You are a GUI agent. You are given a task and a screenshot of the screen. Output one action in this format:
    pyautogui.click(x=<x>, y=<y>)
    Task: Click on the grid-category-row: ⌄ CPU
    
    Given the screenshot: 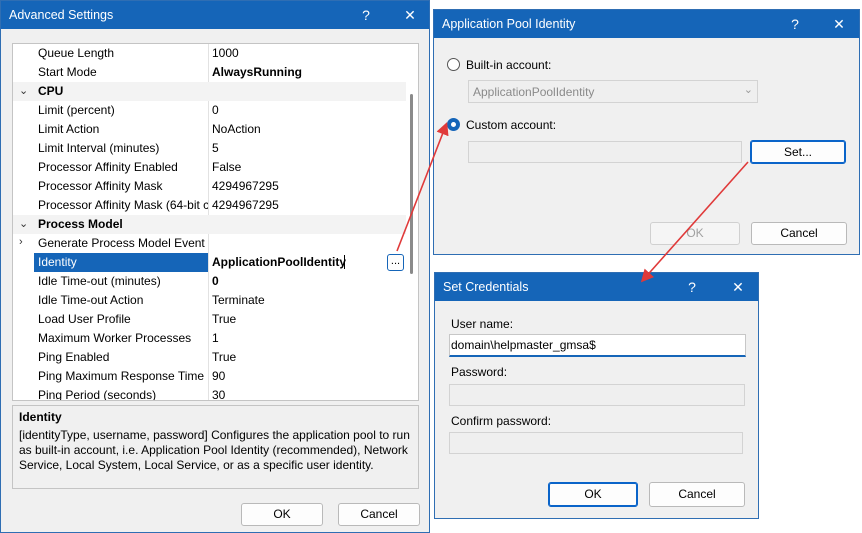 What is the action you would take?
    pyautogui.click(x=209, y=91)
    